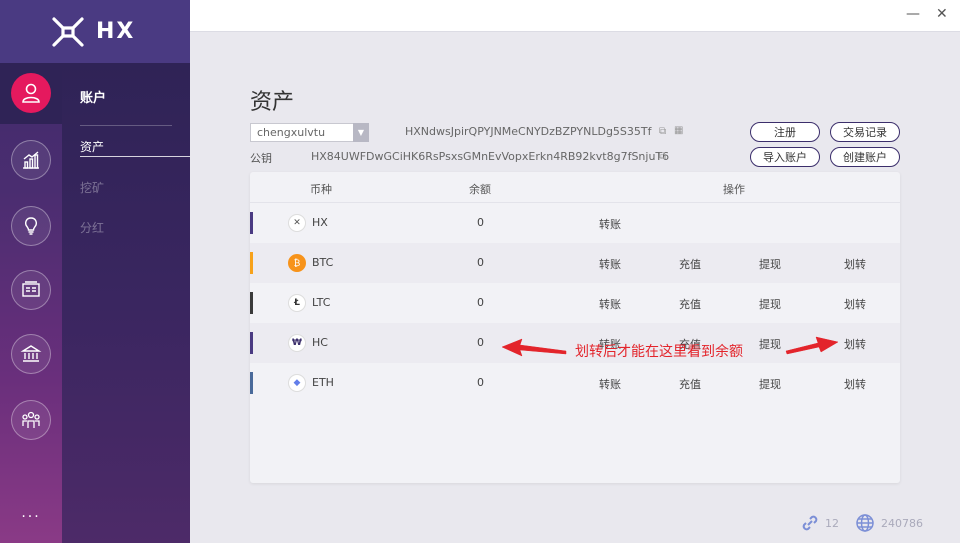 This screenshot has height=543, width=960. Describe the element at coordinates (68, 31) in the screenshot. I see `hx-logo-icon` at that location.